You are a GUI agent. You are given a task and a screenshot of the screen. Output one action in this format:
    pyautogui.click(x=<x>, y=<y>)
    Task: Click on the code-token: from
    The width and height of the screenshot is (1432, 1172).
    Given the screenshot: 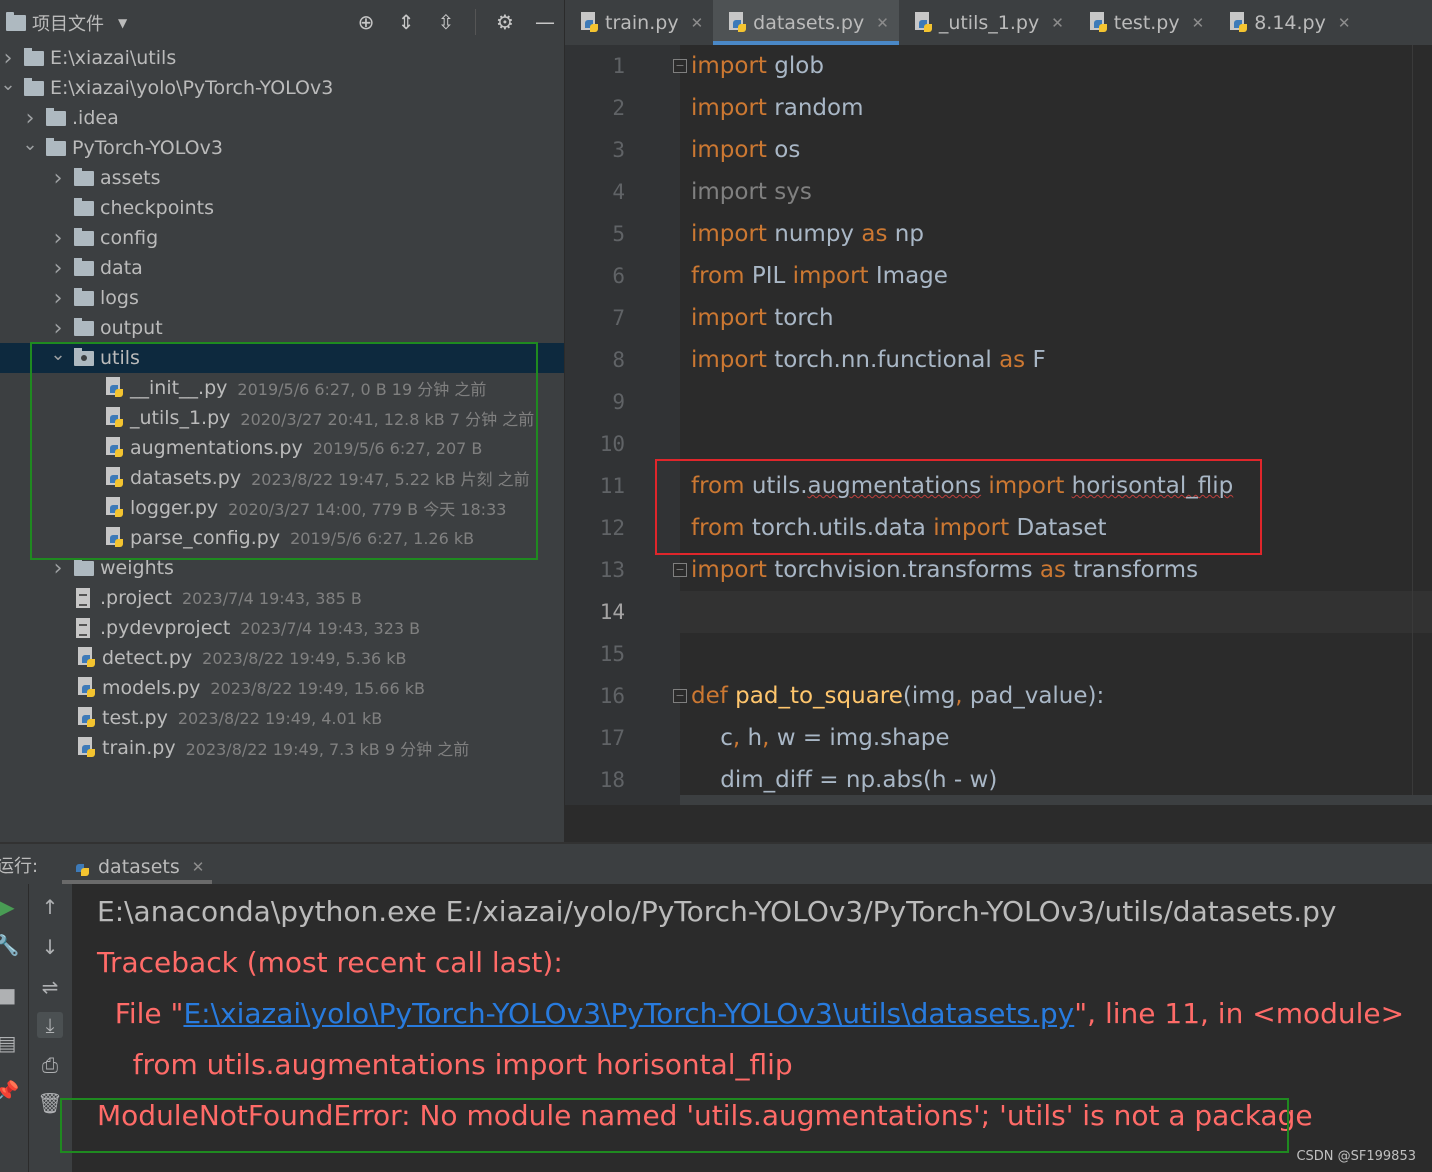 What is the action you would take?
    pyautogui.click(x=718, y=276)
    